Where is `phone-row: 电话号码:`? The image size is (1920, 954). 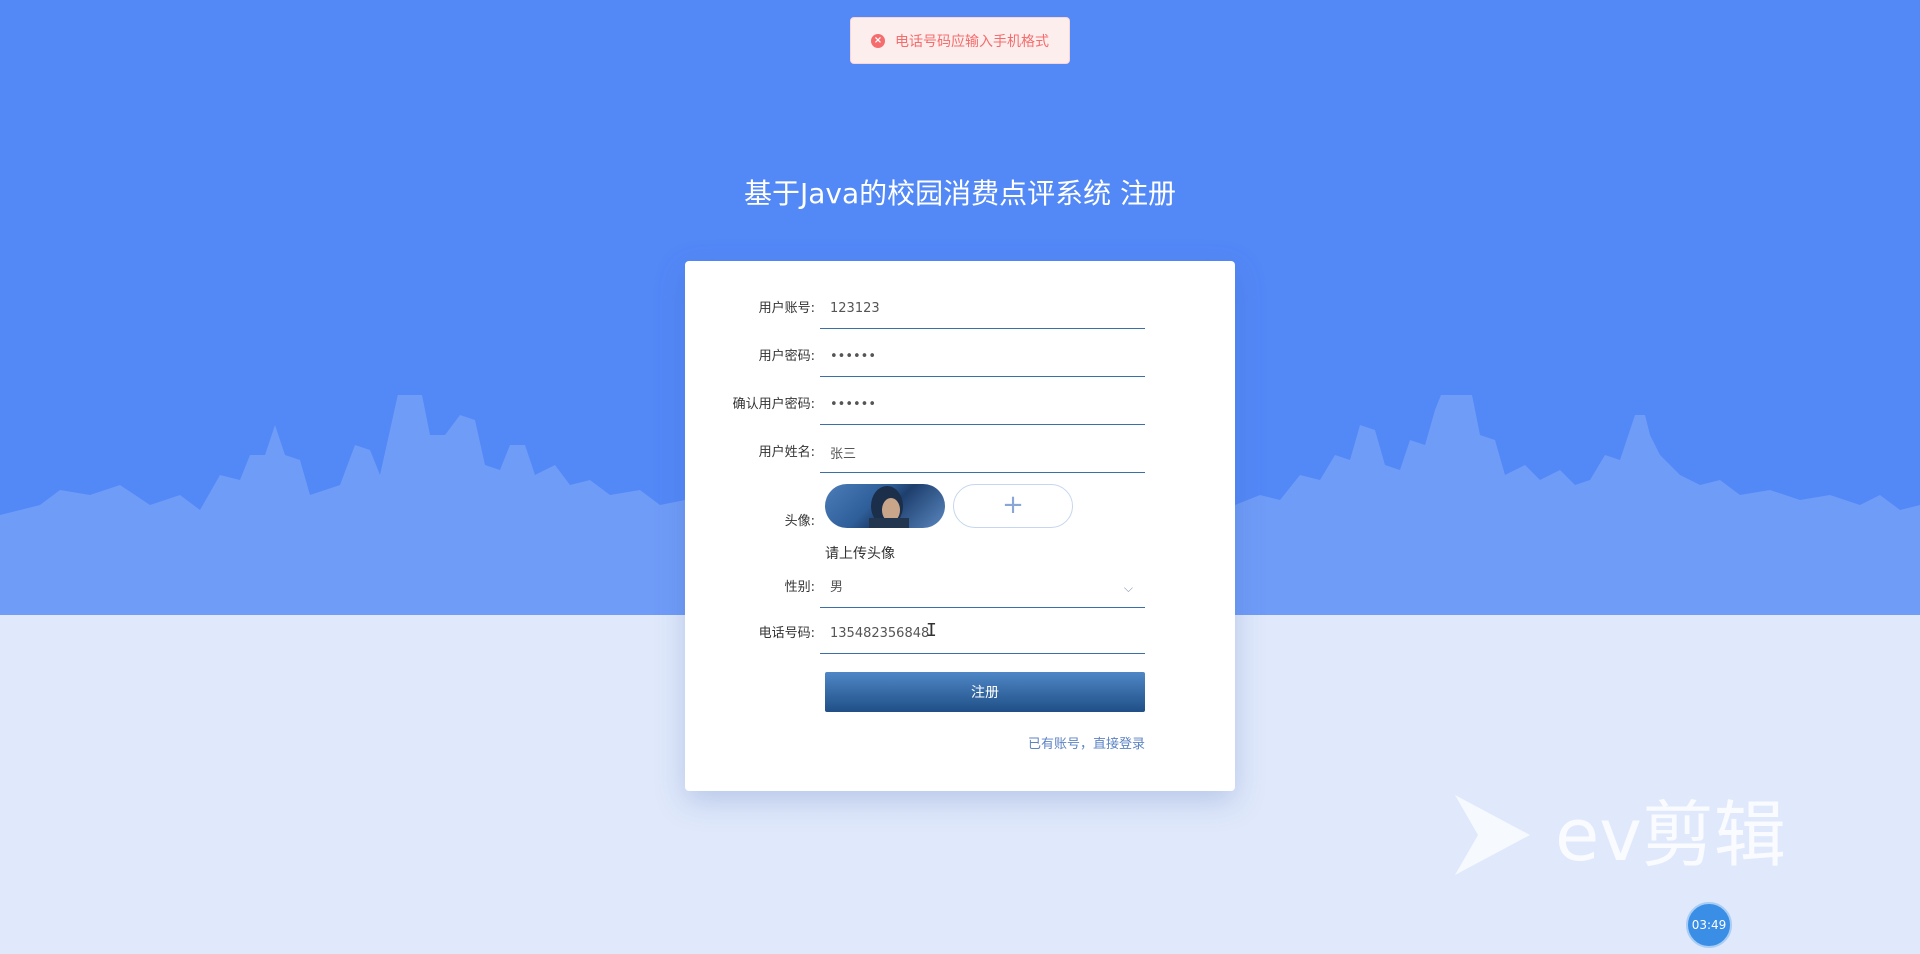 phone-row: 电话号码: is located at coordinates (960, 634).